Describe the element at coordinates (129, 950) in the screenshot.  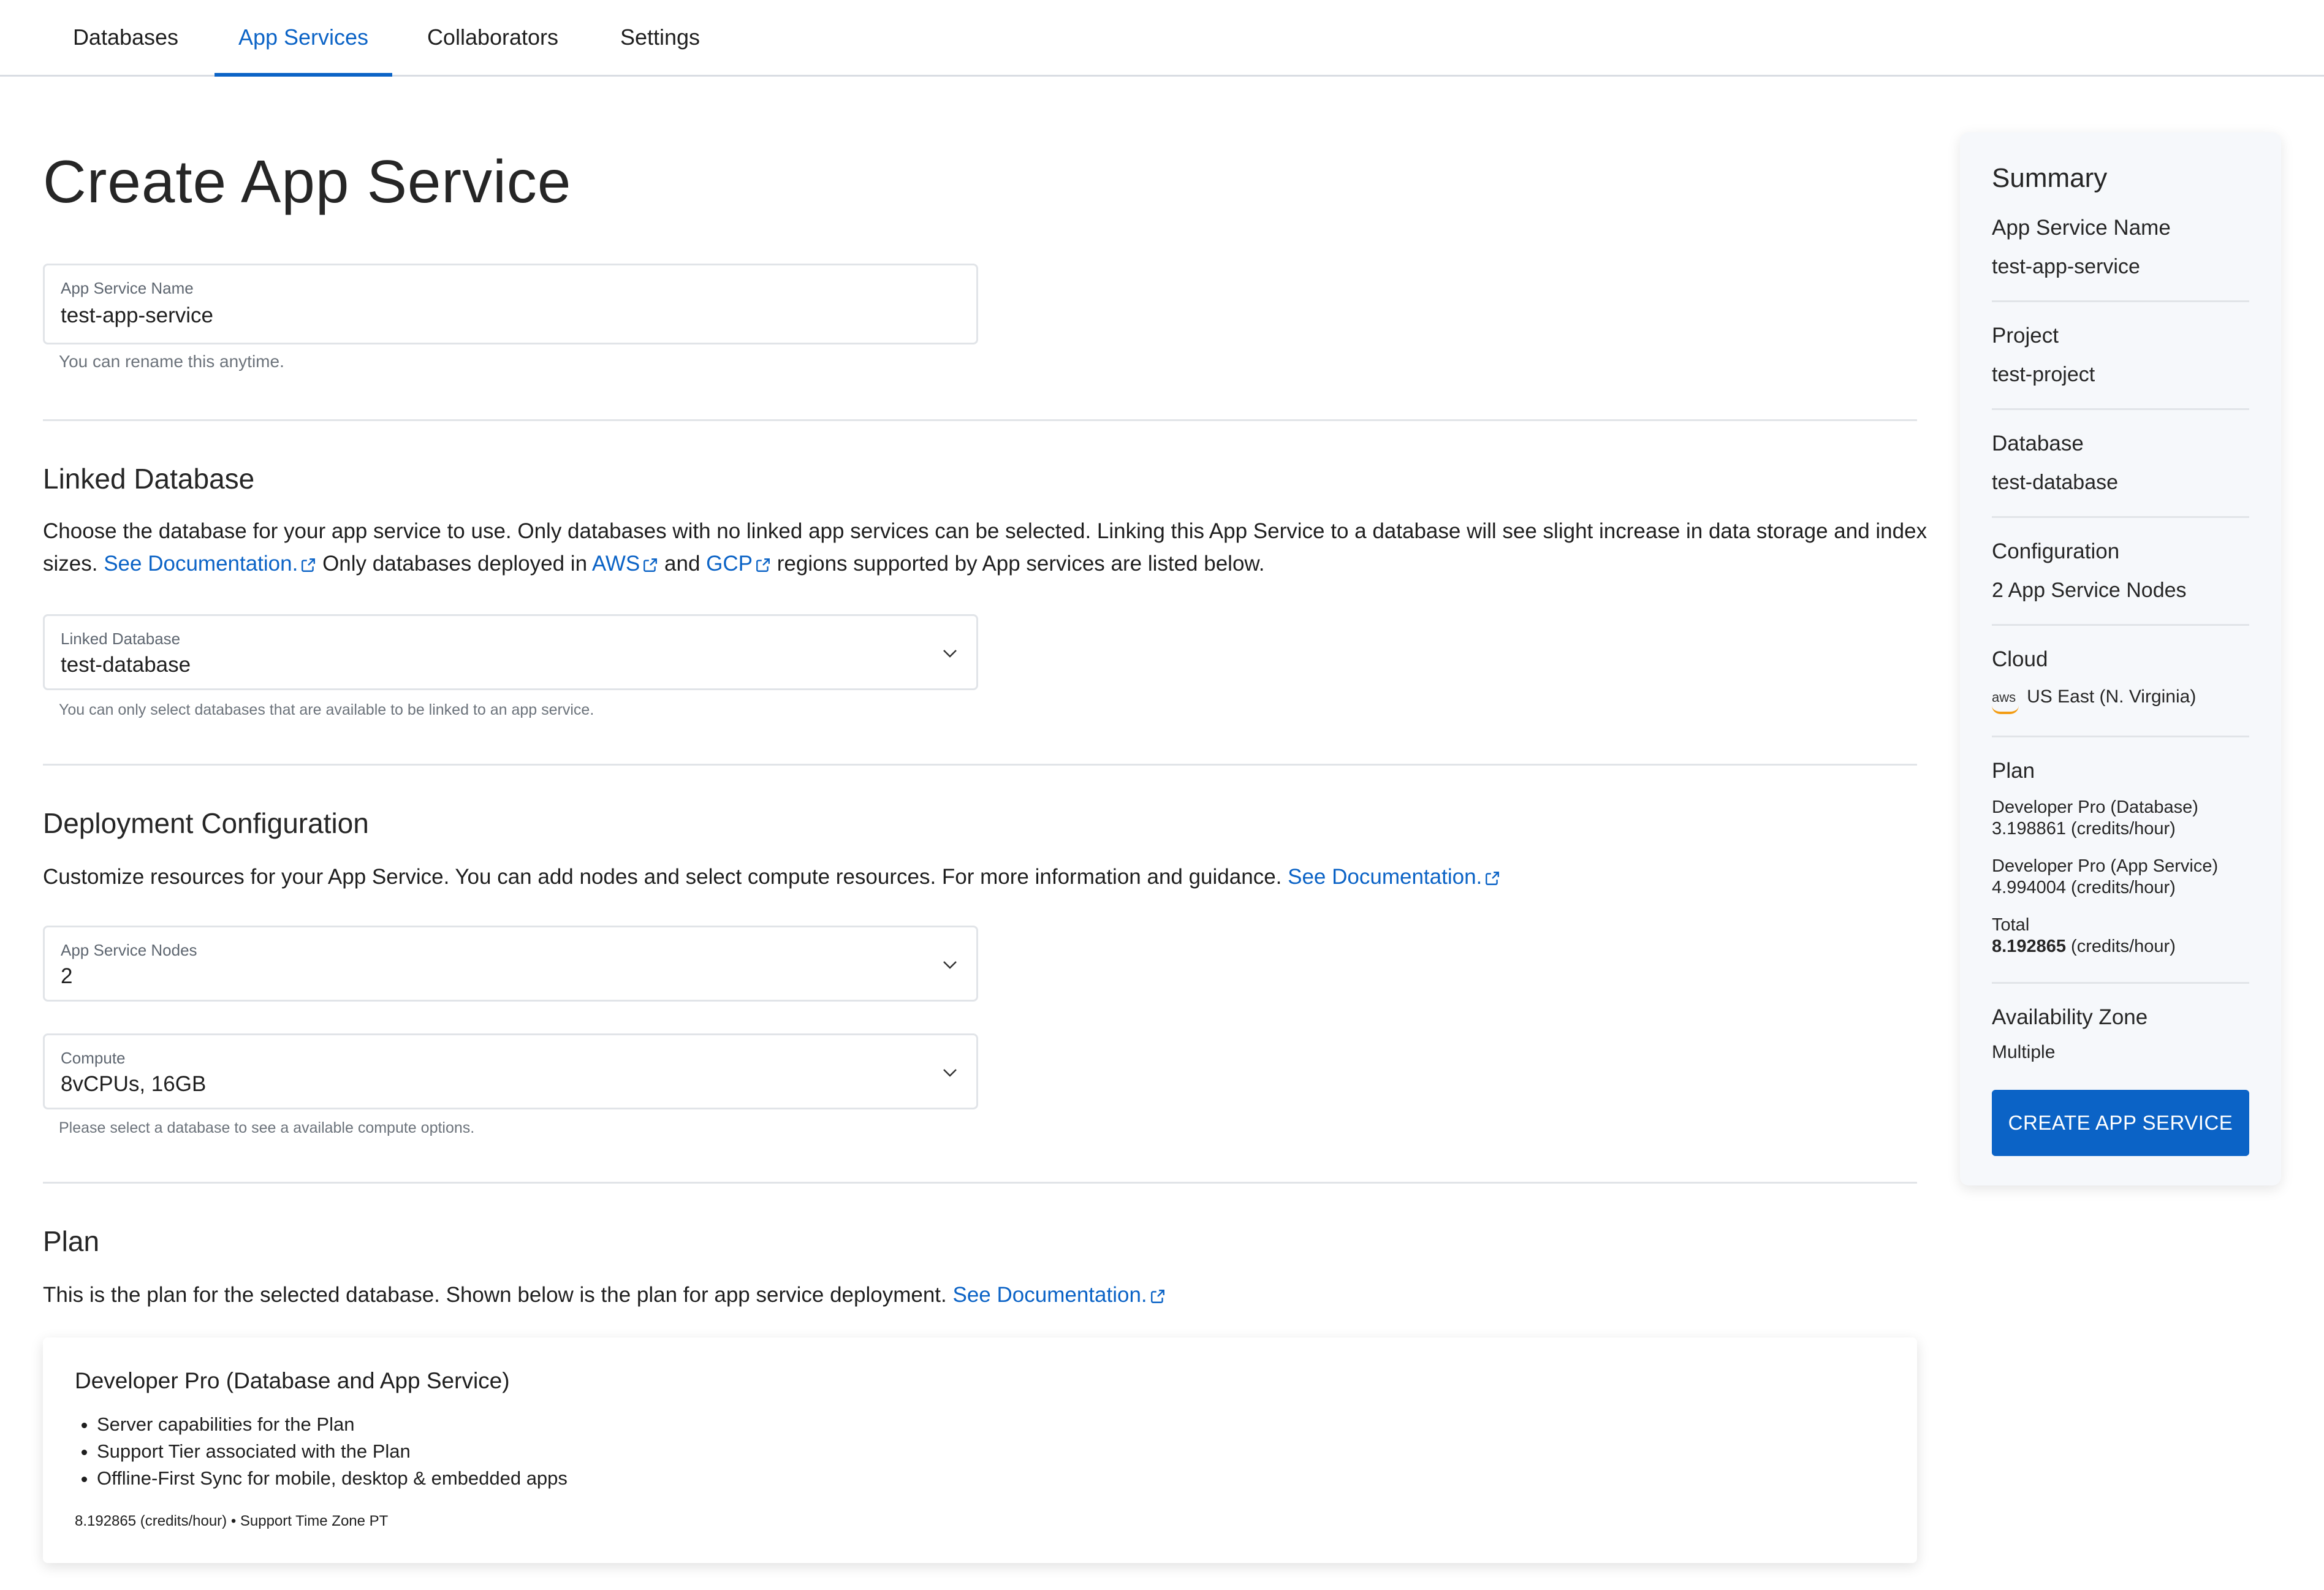
I see `app-service-nodes-label: App Service Nodes` at that location.